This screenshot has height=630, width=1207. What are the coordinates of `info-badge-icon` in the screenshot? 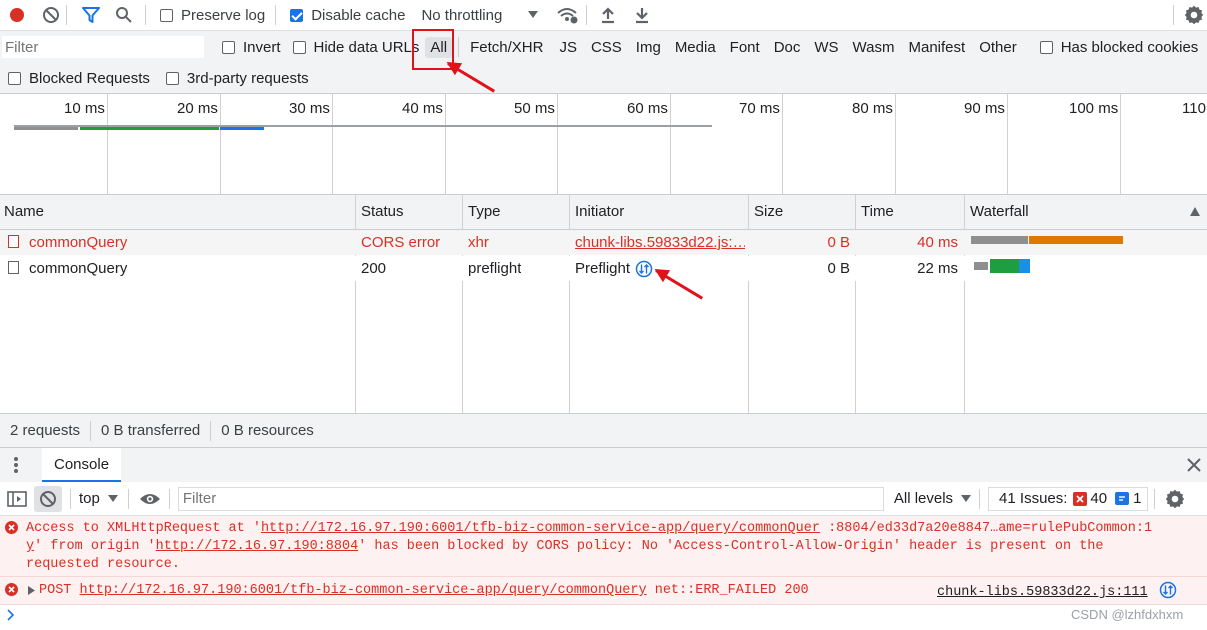 It's located at (1122, 498).